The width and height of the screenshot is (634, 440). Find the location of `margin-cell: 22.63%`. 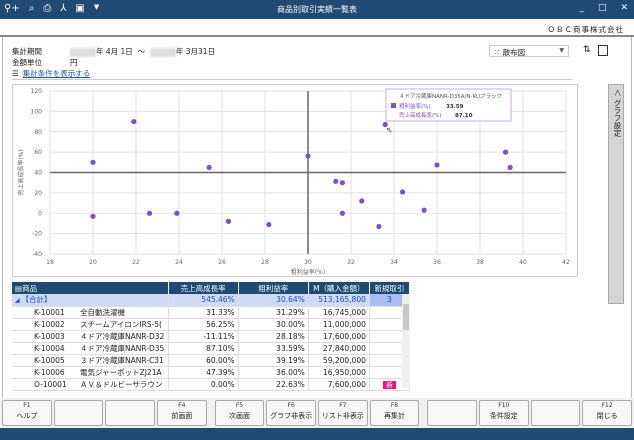

margin-cell: 22.63% is located at coordinates (273, 384).